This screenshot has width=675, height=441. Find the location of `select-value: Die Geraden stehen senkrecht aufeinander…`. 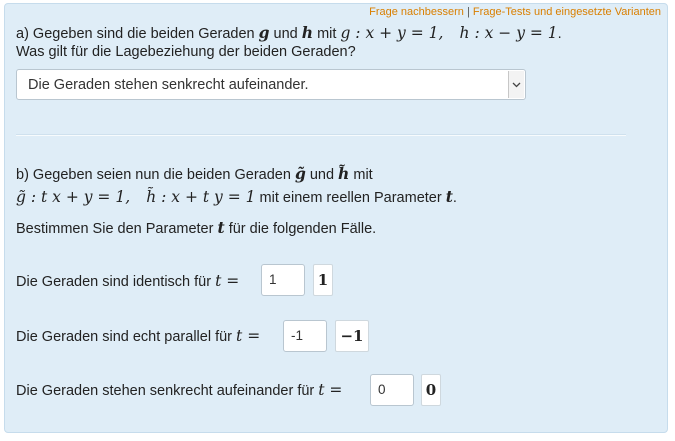

select-value: Die Geraden stehen senkrecht aufeinander… is located at coordinates (168, 85).